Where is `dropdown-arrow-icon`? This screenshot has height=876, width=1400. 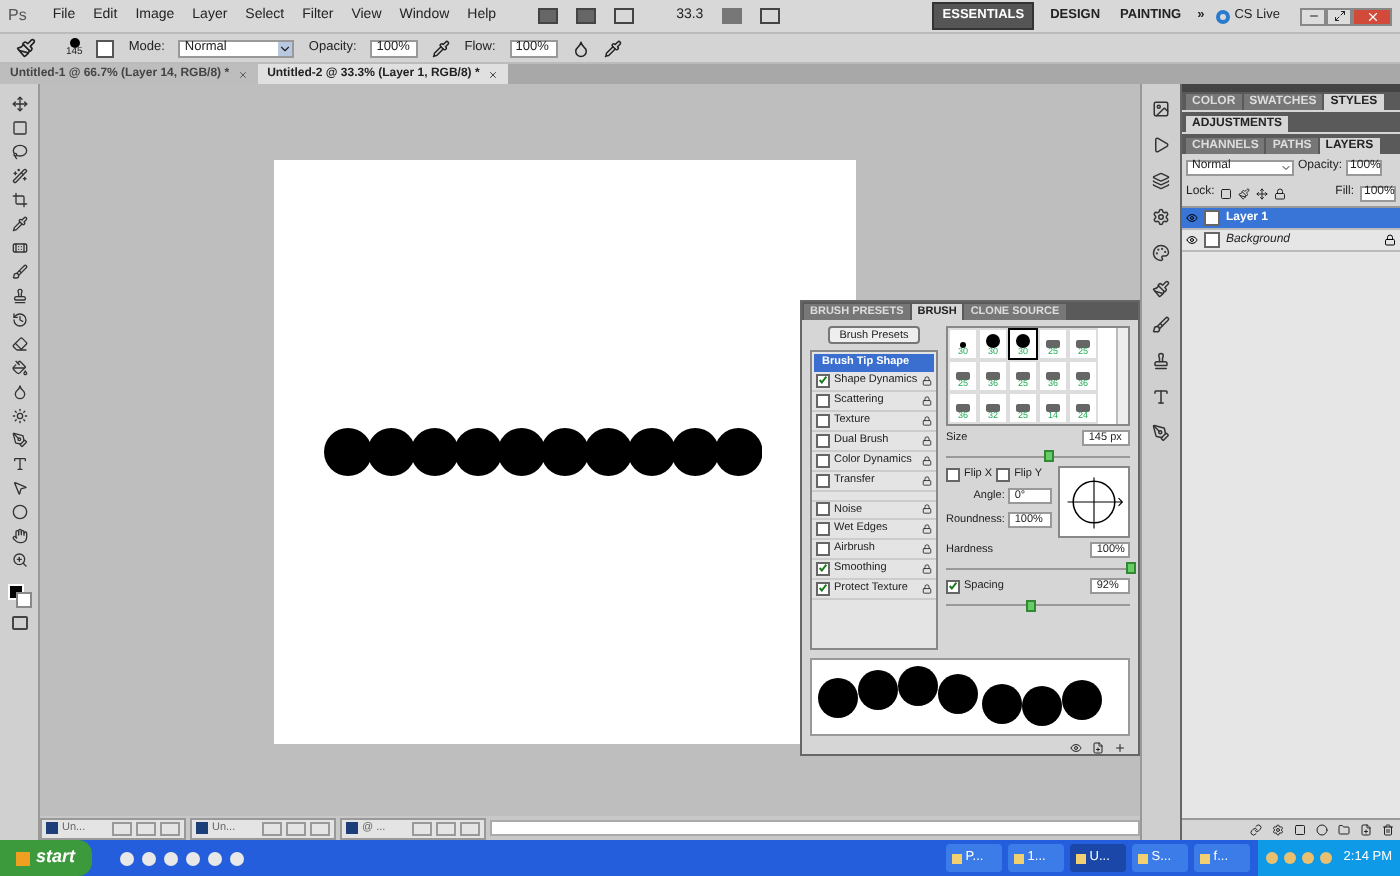 dropdown-arrow-icon is located at coordinates (285, 48).